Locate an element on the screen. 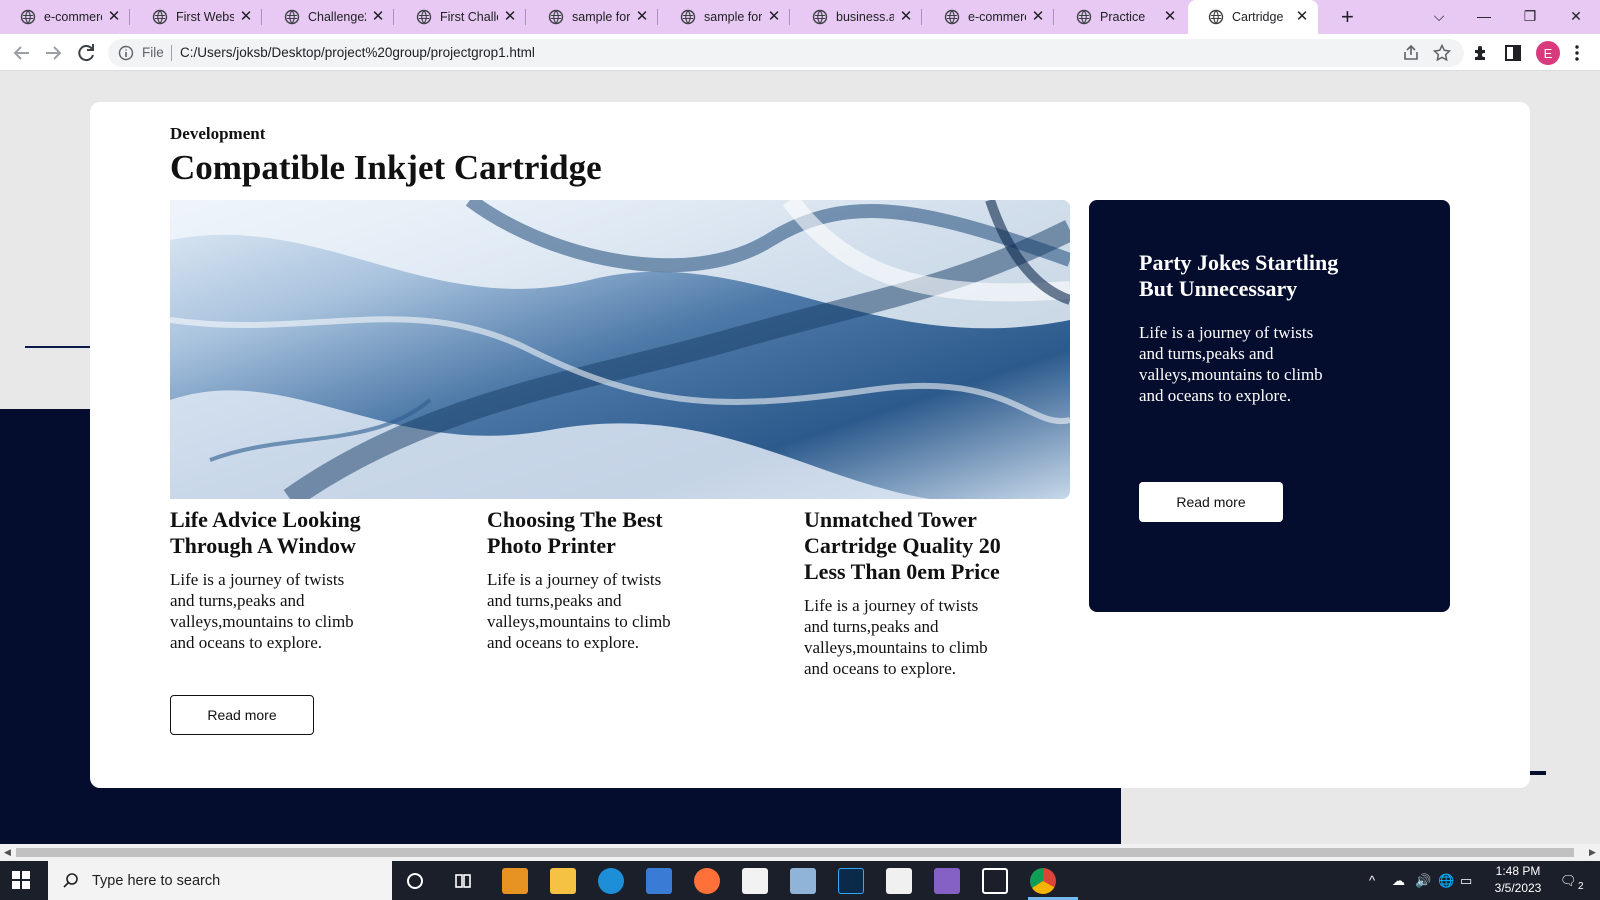  photoshop-icon is located at coordinates (851, 881).